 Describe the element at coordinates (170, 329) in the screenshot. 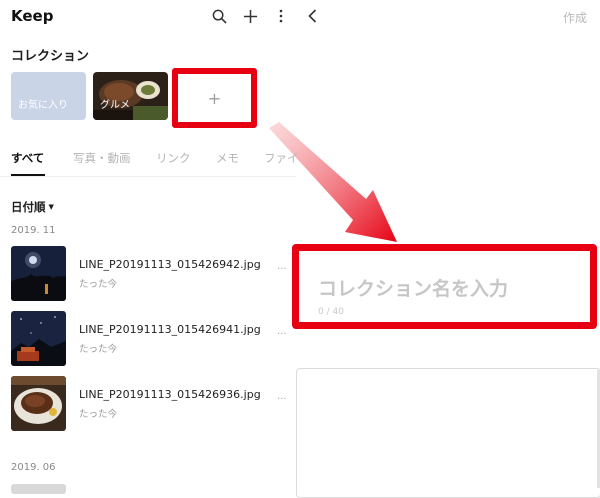

I see `file-name: LINE_P20191113_015426941.jpg` at that location.